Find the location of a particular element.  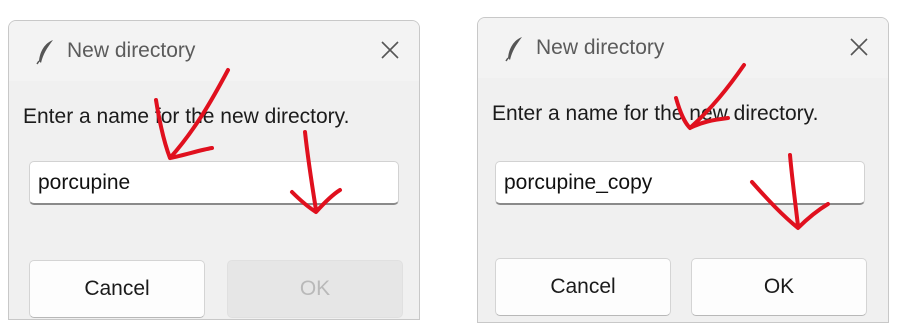

directory-name-input: porcupine is located at coordinates (214, 183).